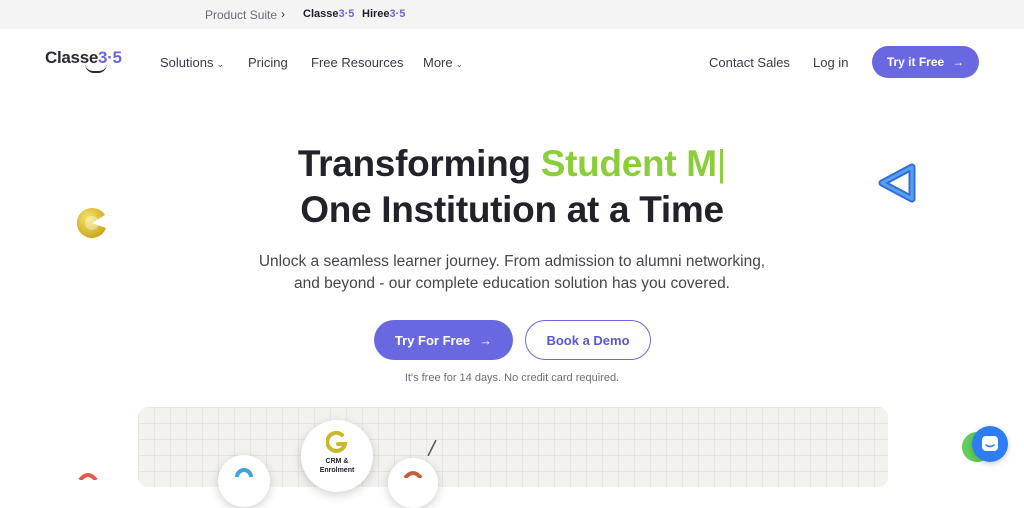 The height and width of the screenshot is (508, 1024). I want to click on logo-smile-mark, so click(96, 68).